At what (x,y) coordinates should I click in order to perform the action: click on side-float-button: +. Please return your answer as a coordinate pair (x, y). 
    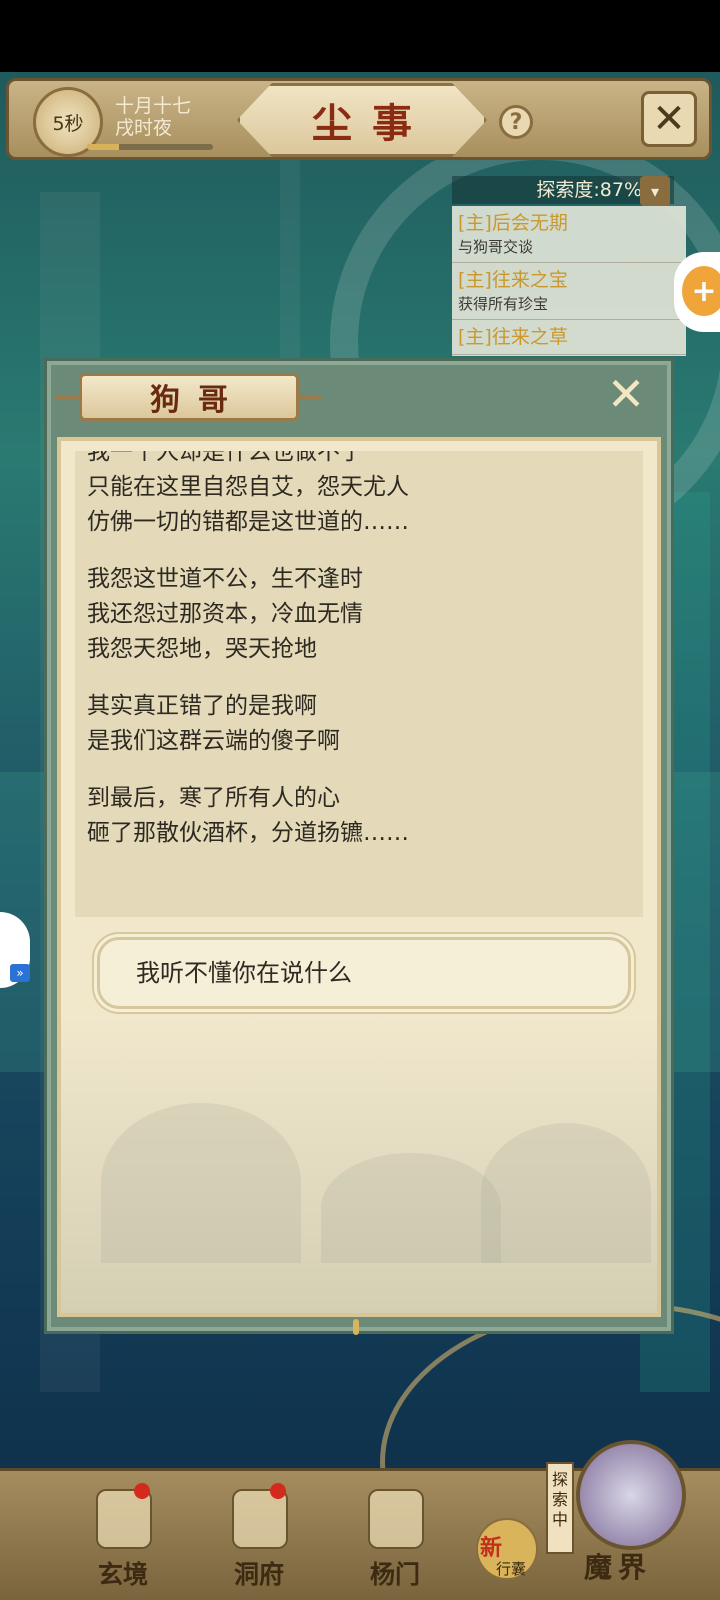
    Looking at the image, I should click on (697, 292).